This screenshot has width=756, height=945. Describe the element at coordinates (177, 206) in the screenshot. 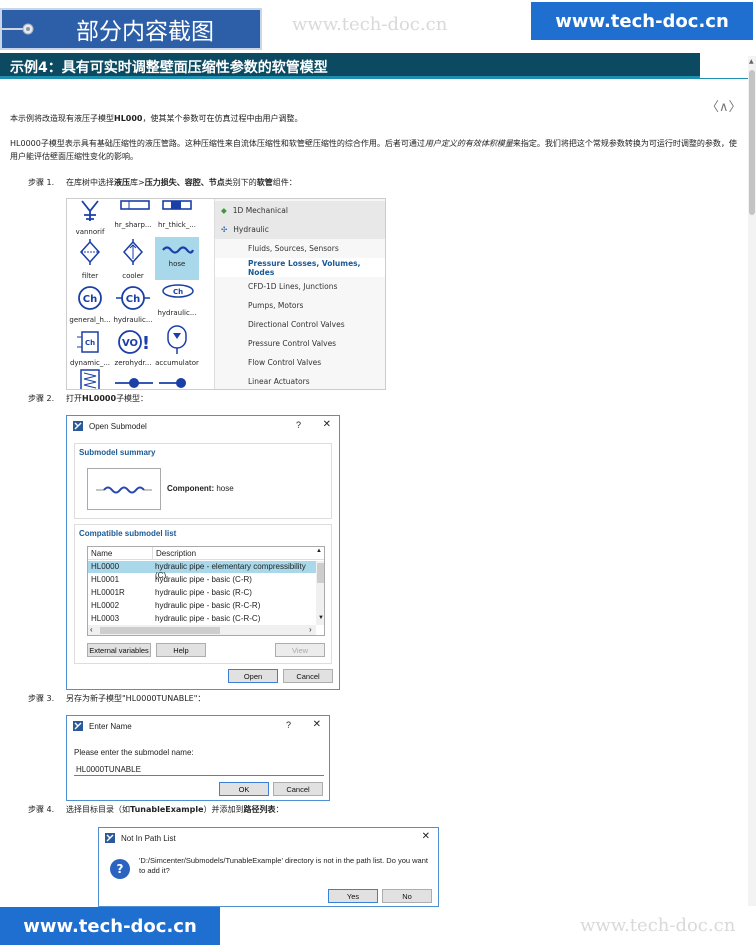

I see `hr-thick-icon` at that location.